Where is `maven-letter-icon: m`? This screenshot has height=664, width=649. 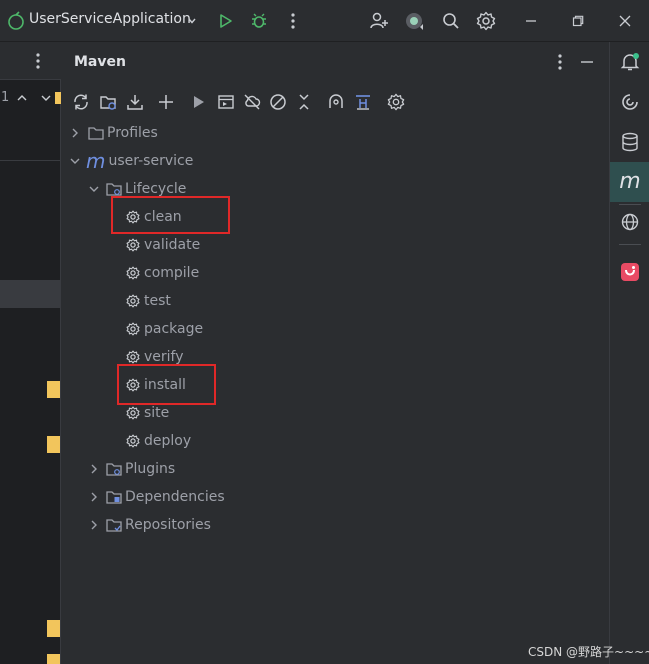
maven-letter-icon: m is located at coordinates (630, 181).